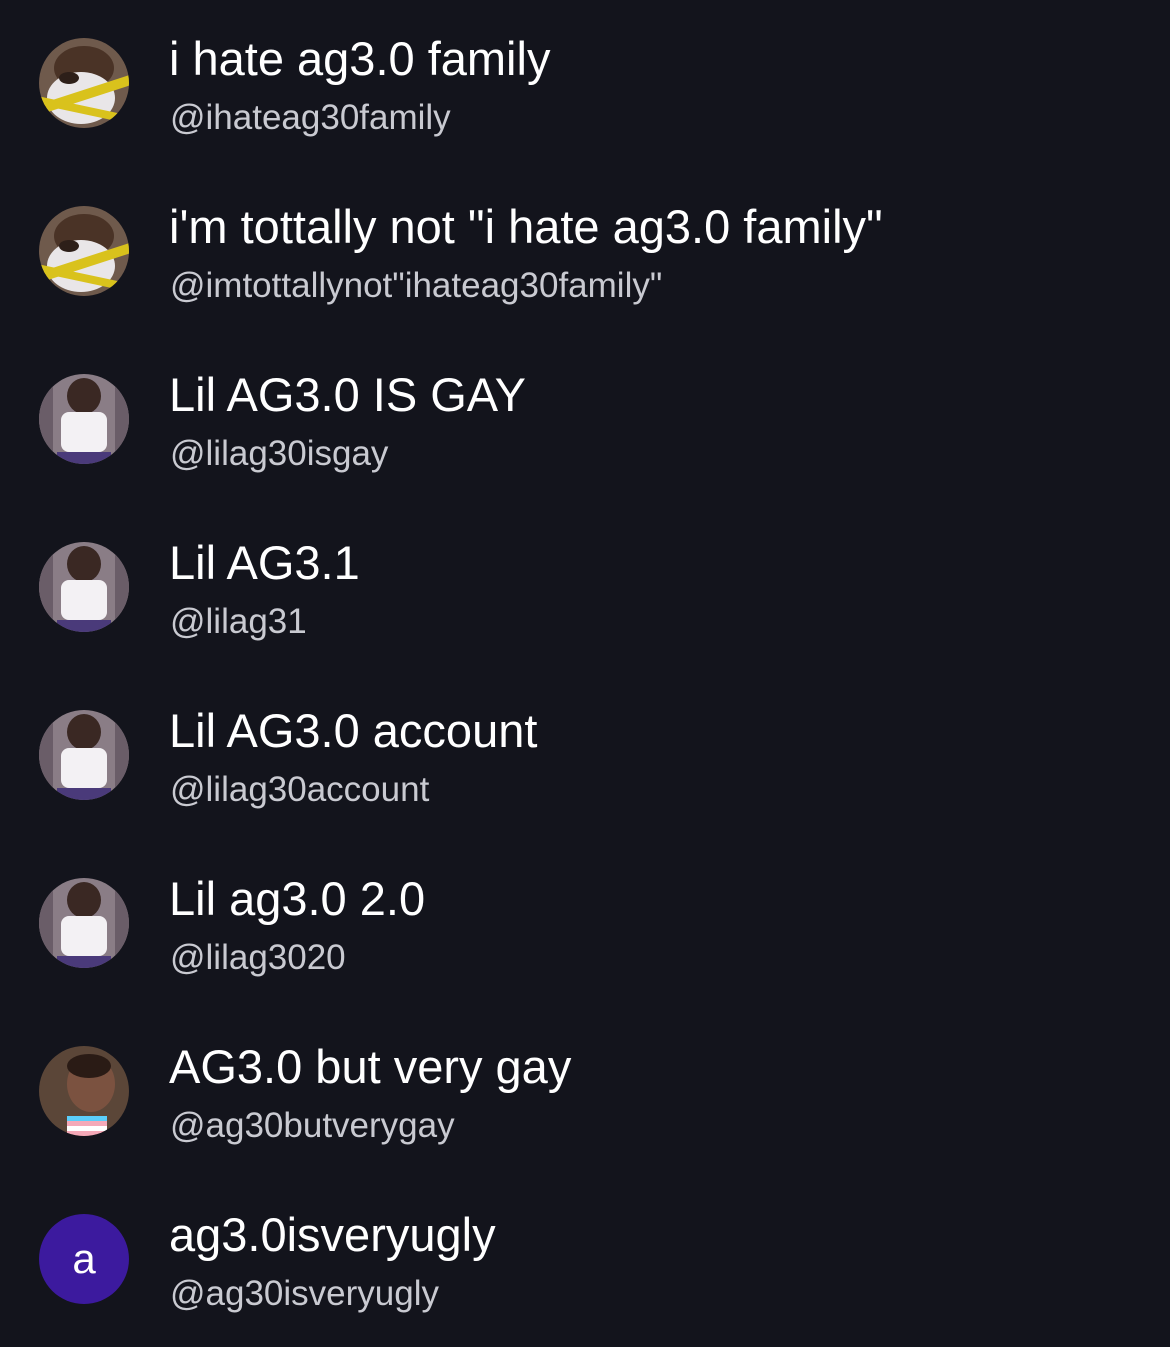 The image size is (1170, 1347). Describe the element at coordinates (585, 1260) in the screenshot. I see `account-row: a ag3.0isveryugly @ag30isveryugly` at that location.